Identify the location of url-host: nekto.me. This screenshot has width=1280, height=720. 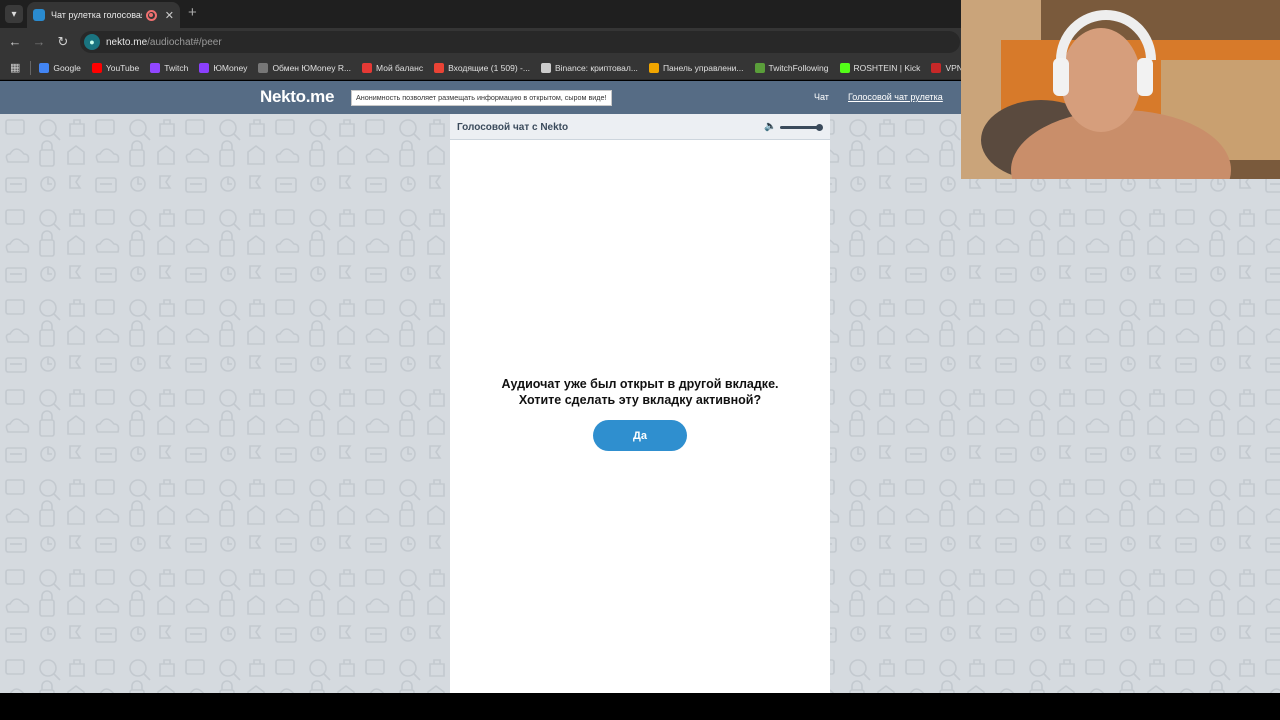
(127, 42).